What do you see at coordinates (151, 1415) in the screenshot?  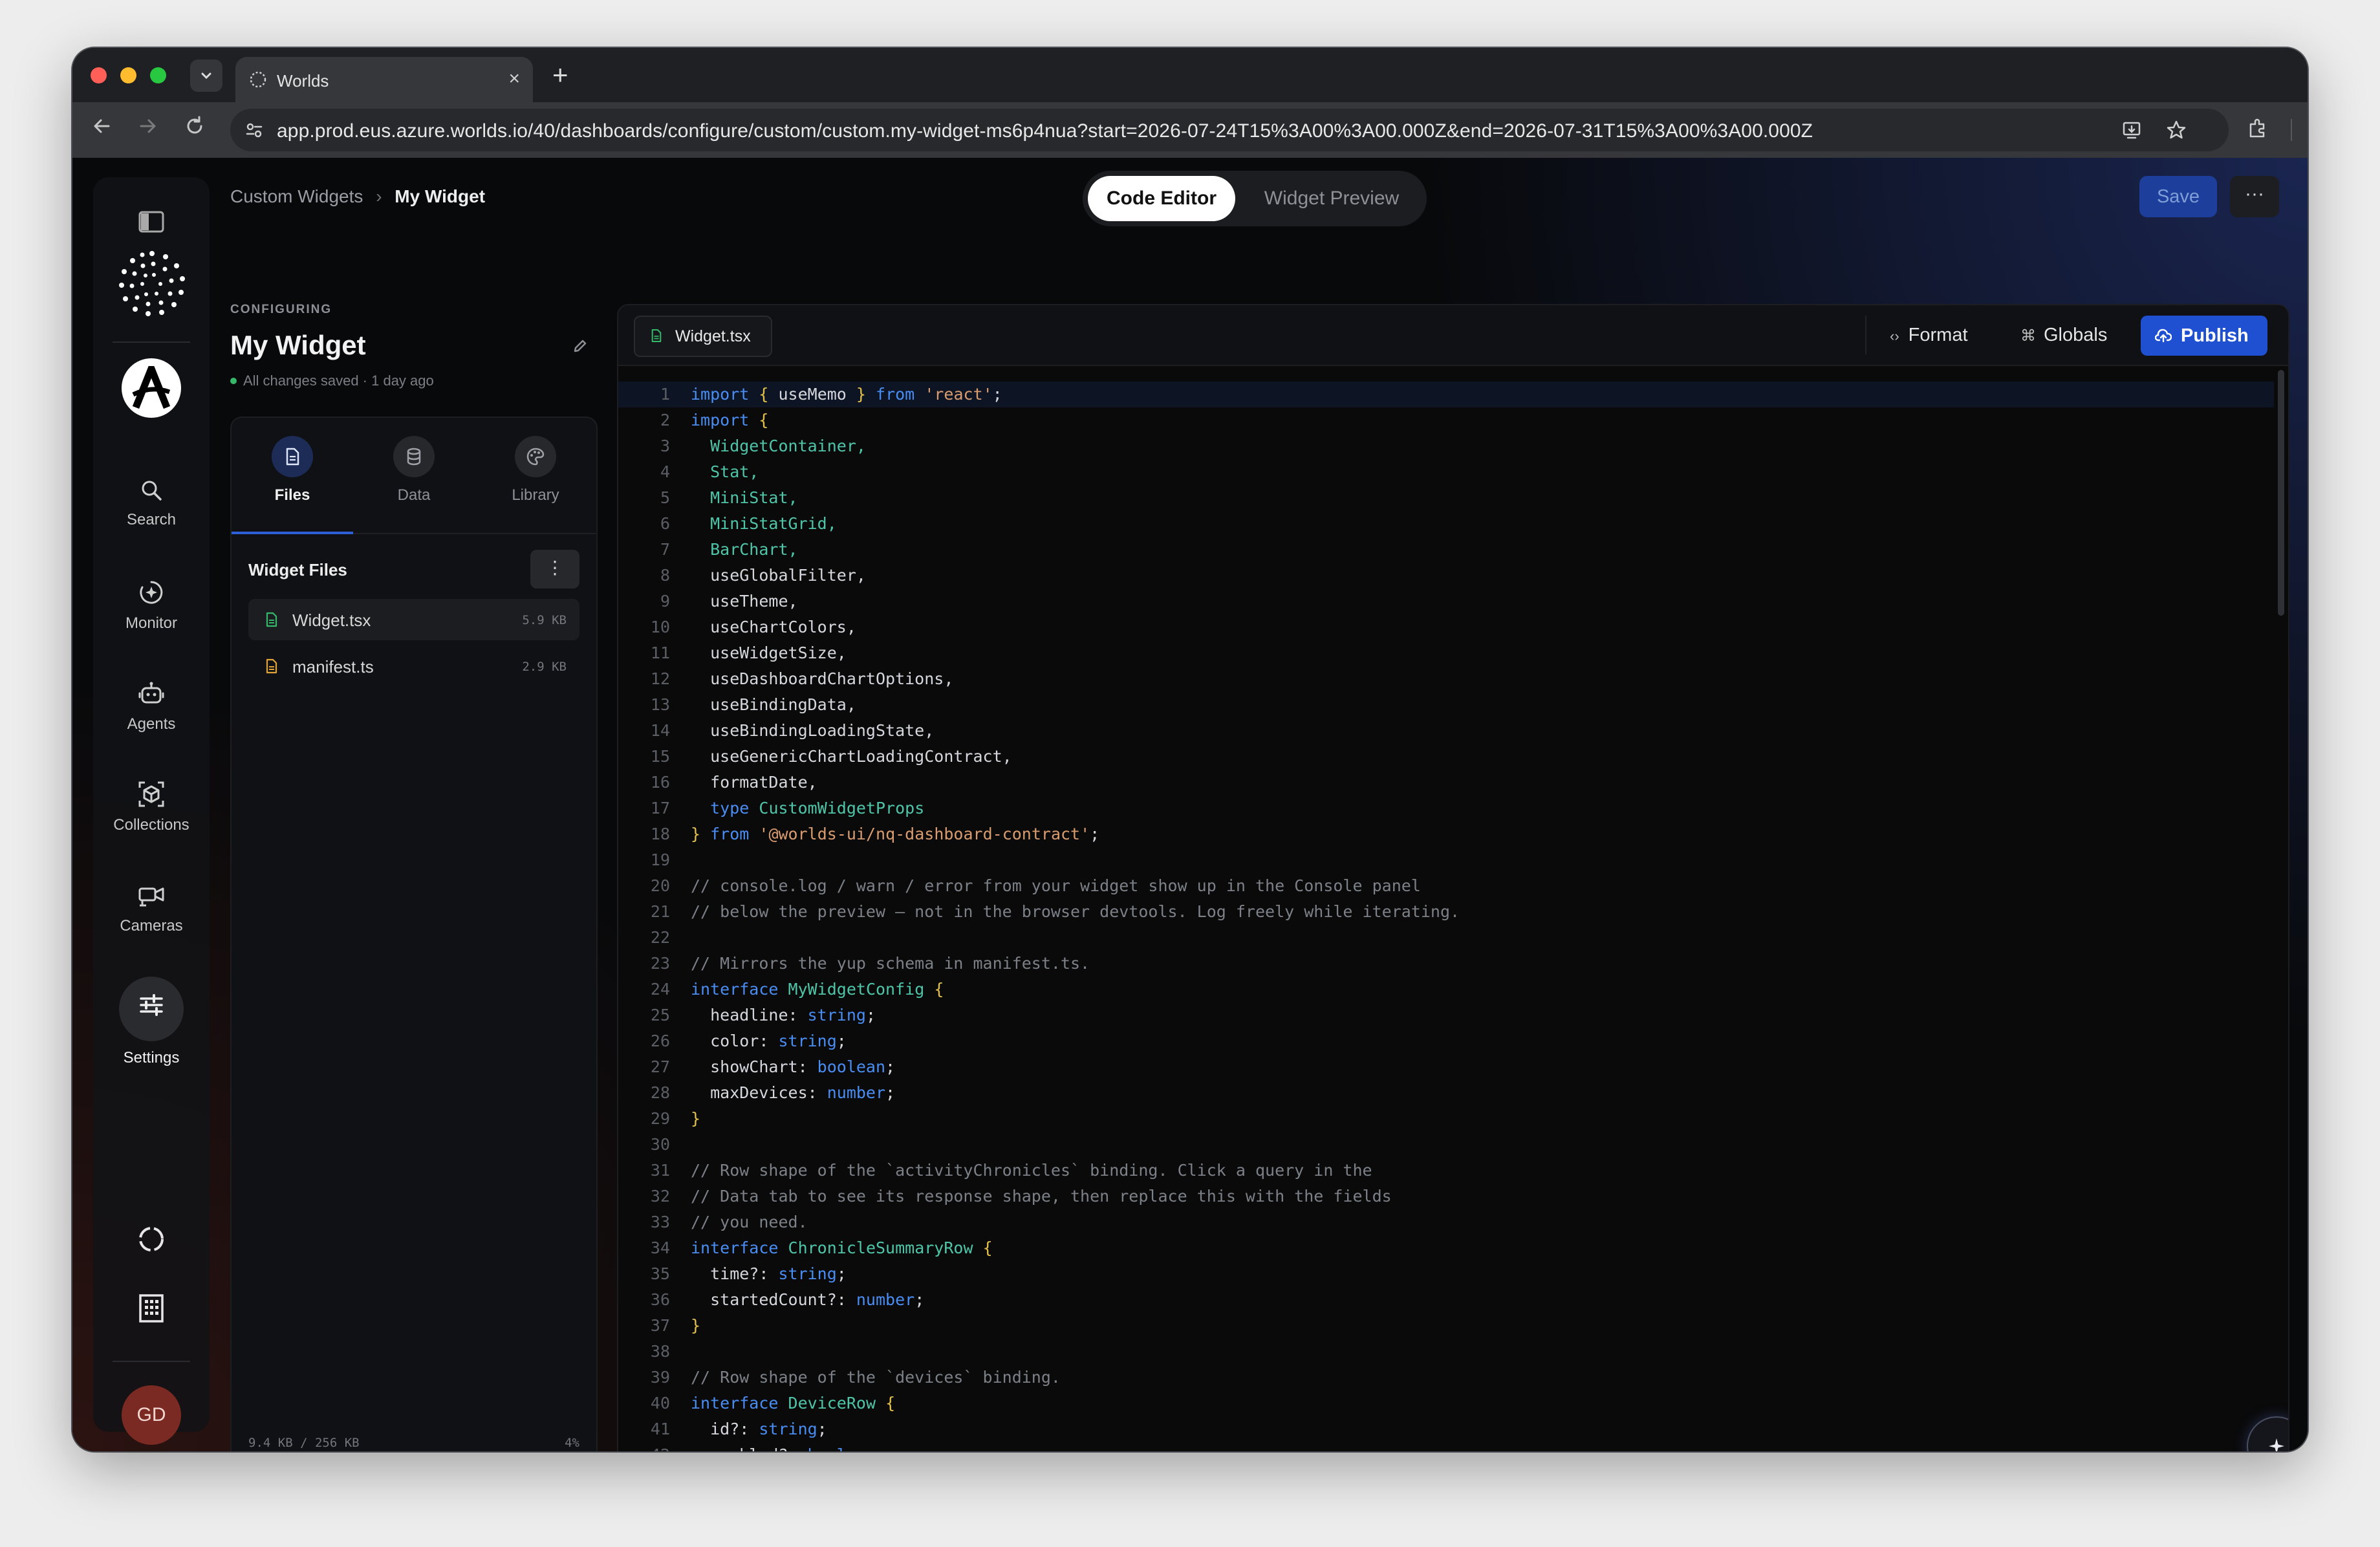 I see `user-avatar: GD` at bounding box center [151, 1415].